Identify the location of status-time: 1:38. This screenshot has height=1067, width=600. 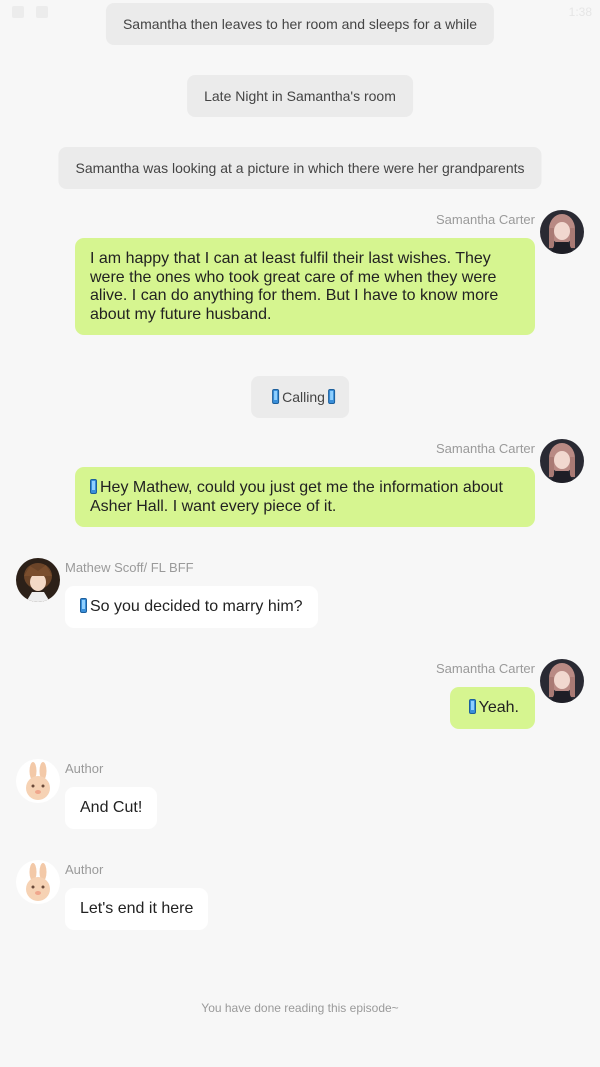
(580, 12).